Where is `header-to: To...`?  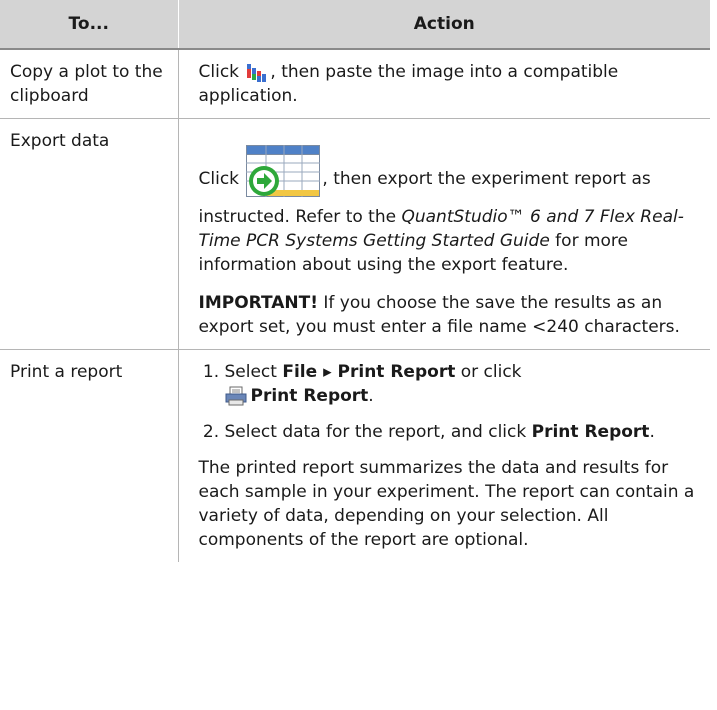 header-to: To... is located at coordinates (89, 25).